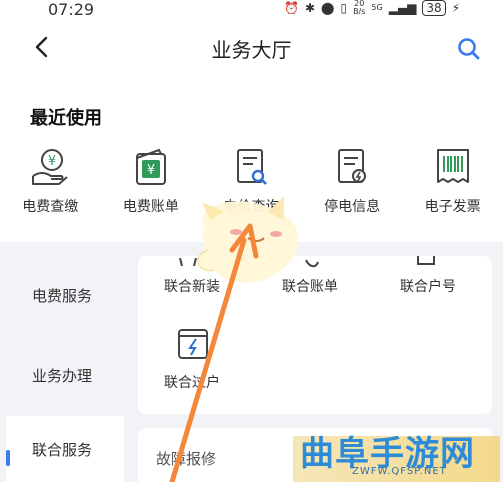 This screenshot has height=482, width=503. What do you see at coordinates (66, 118) in the screenshot?
I see `recent-section-title: 最近使用` at bounding box center [66, 118].